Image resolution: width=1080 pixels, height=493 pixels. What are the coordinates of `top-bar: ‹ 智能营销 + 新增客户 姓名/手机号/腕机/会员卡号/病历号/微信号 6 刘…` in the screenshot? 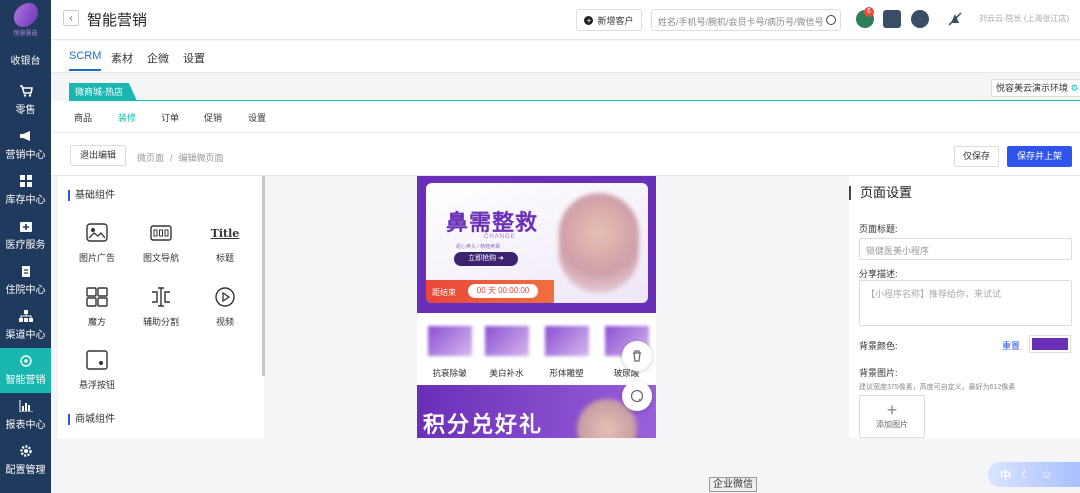 It's located at (565, 20).